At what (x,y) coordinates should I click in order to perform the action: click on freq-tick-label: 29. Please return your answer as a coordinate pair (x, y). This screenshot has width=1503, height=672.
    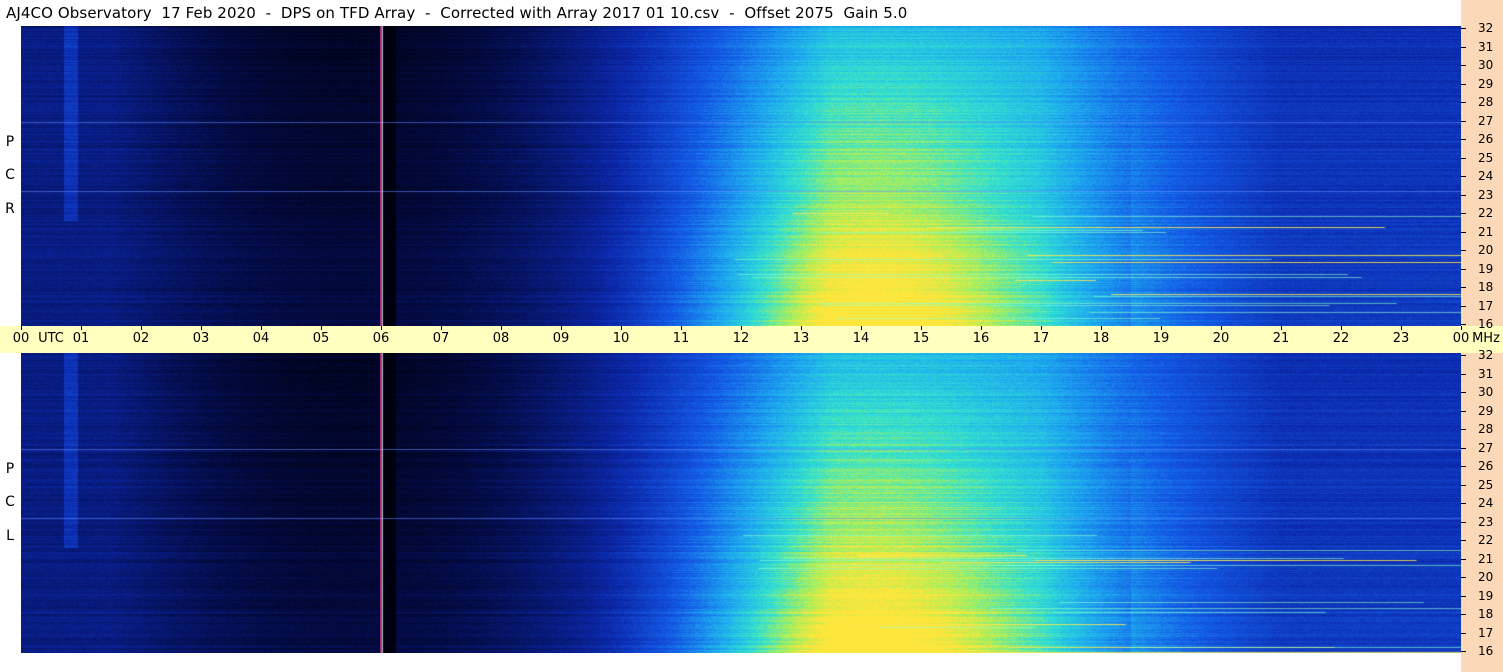
    Looking at the image, I should click on (1486, 410).